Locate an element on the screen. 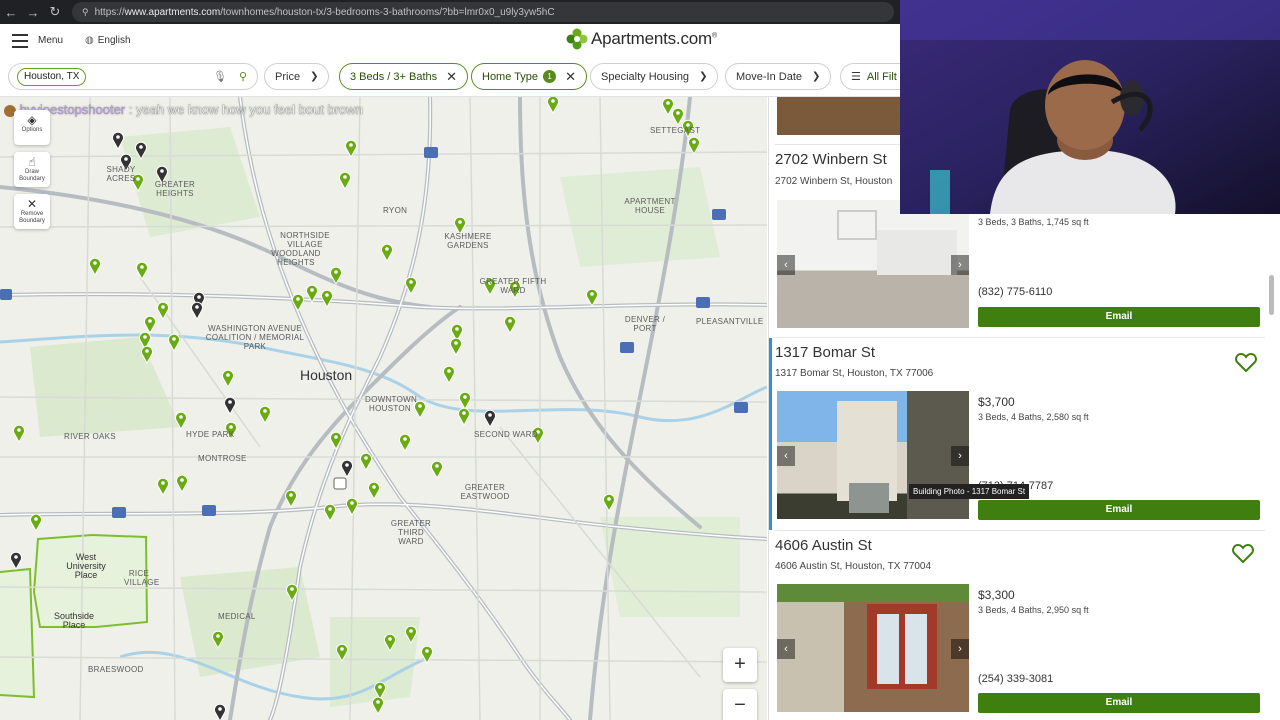 Image resolution: width=1280 pixels, height=720 pixels. listing-address: 2702 Winbern St, Houston is located at coordinates (834, 181).